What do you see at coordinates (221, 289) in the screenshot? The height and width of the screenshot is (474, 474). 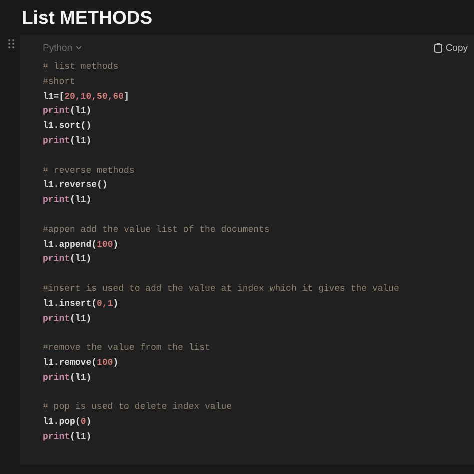 I see `code-comment: #insert is used to add the value at index which it gives the value` at bounding box center [221, 289].